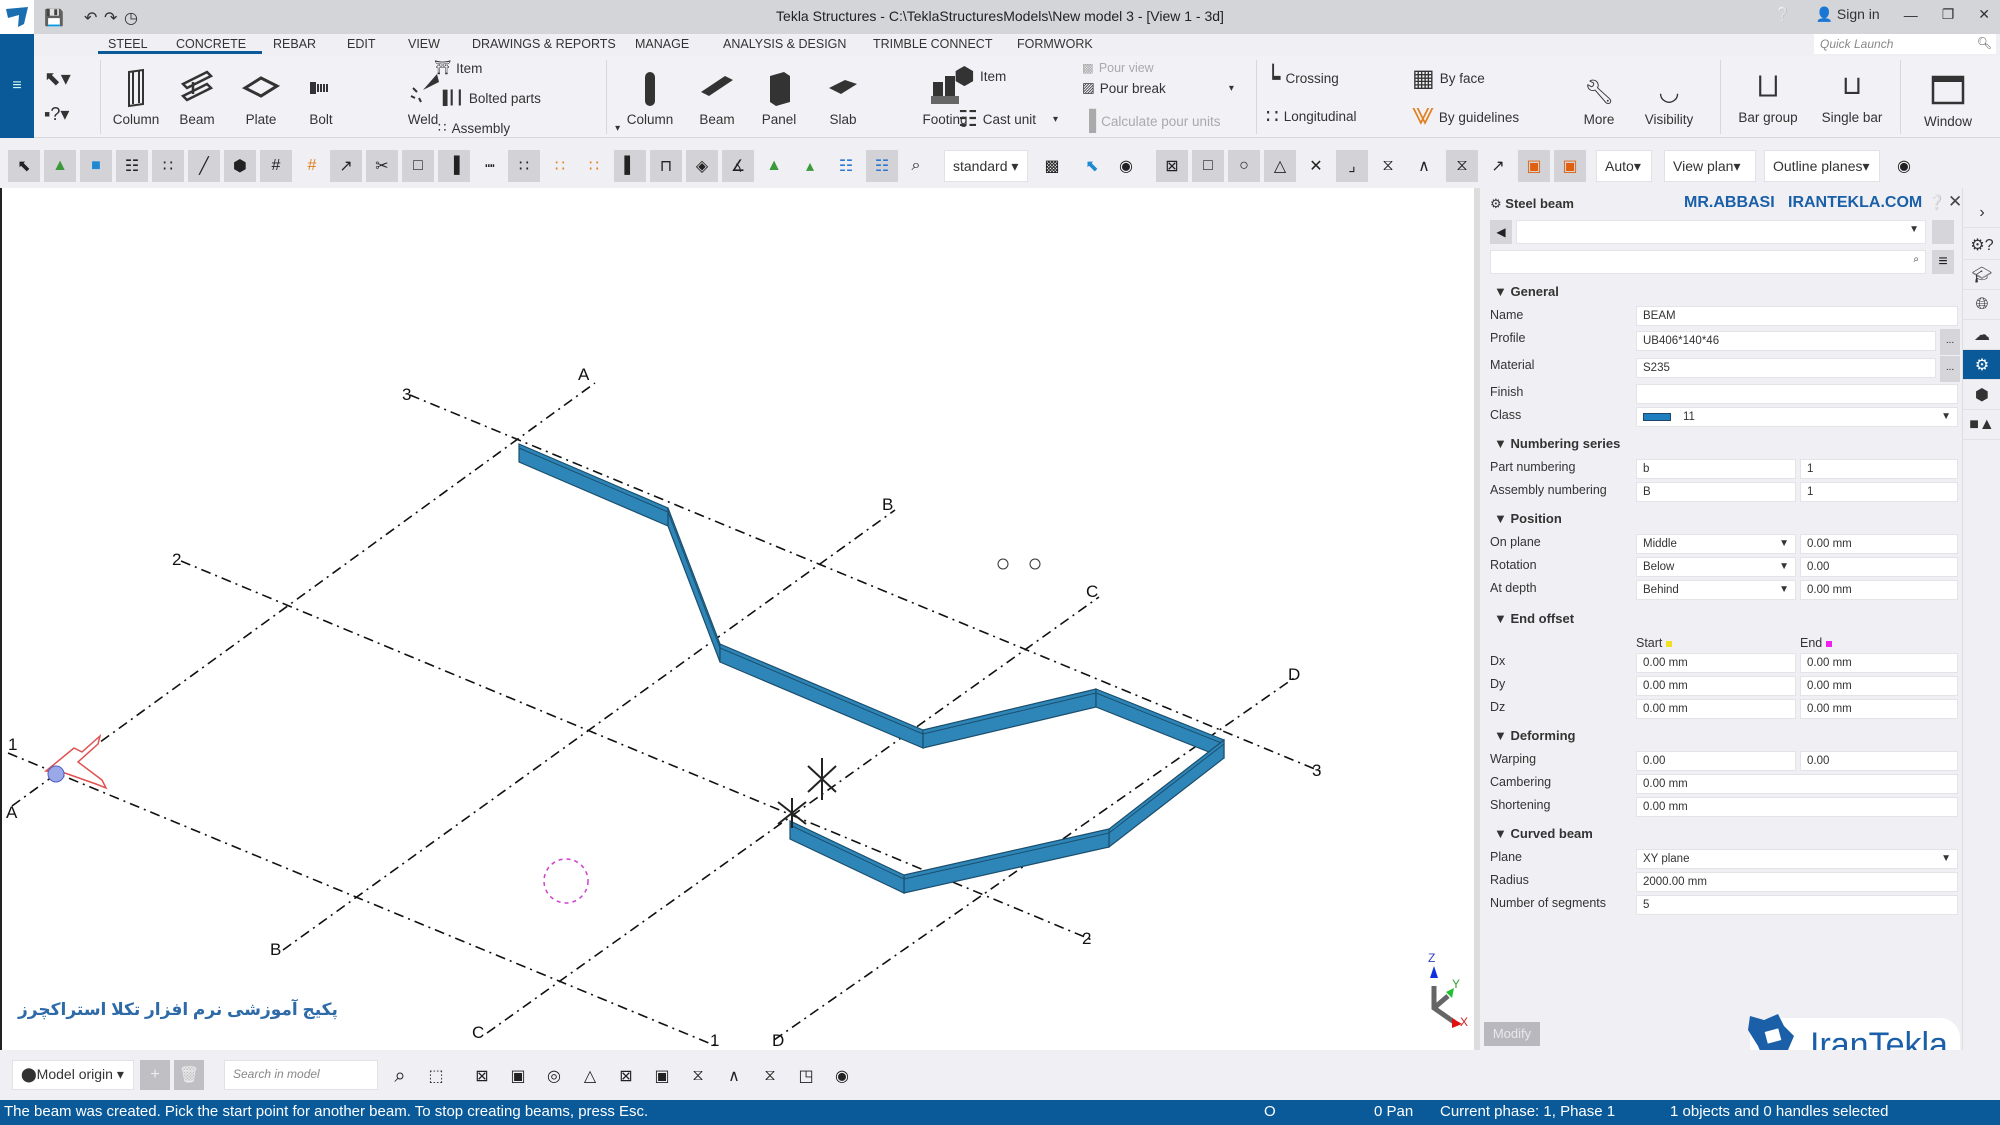  What do you see at coordinates (980, 76) in the screenshot?
I see `concrete-item-button: ⬢ Item` at bounding box center [980, 76].